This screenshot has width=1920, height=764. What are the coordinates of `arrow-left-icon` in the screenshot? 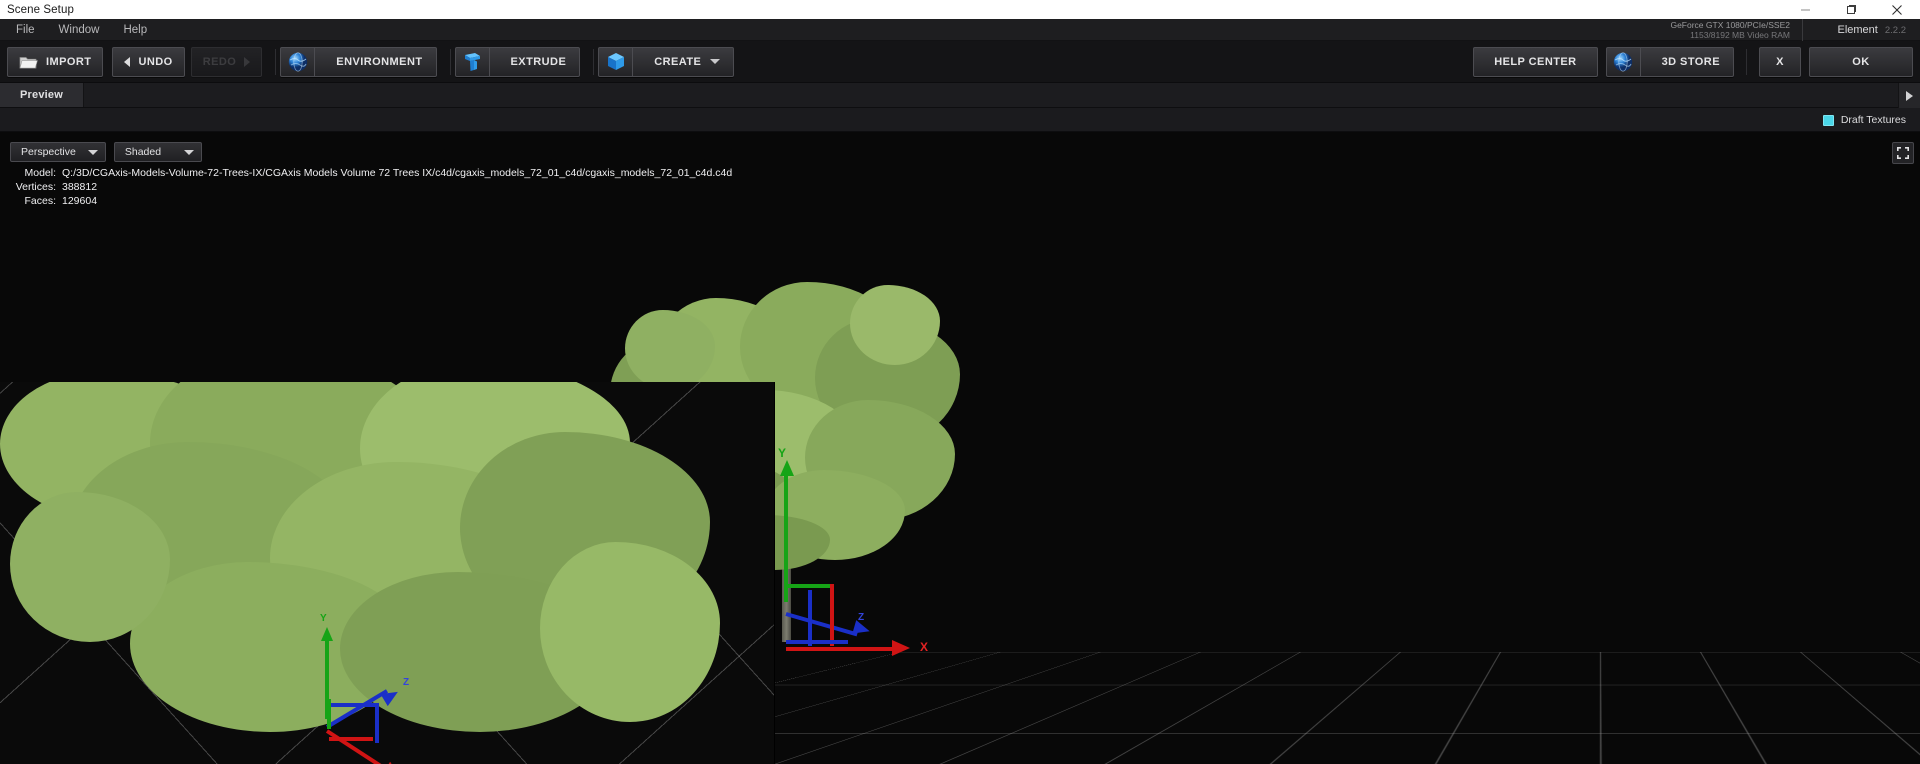 It's located at (127, 61).